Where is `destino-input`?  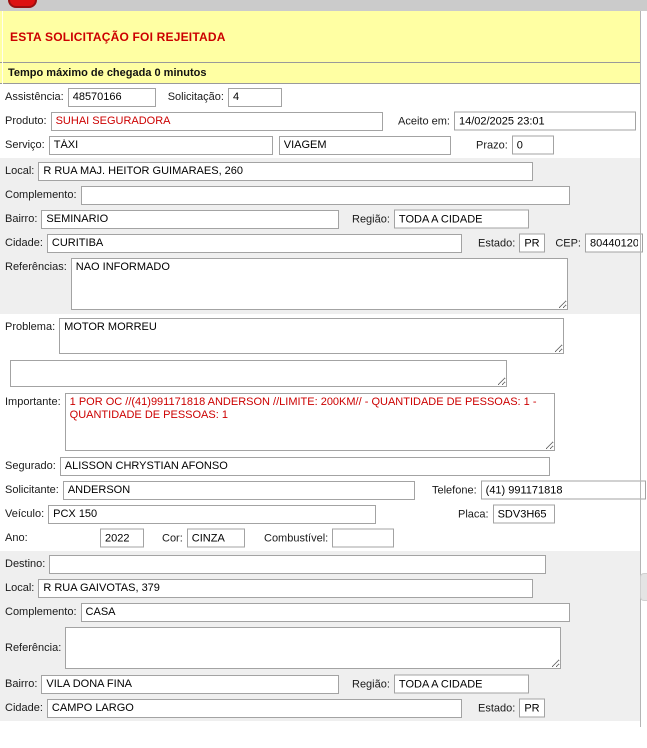 destino-input is located at coordinates (298, 564).